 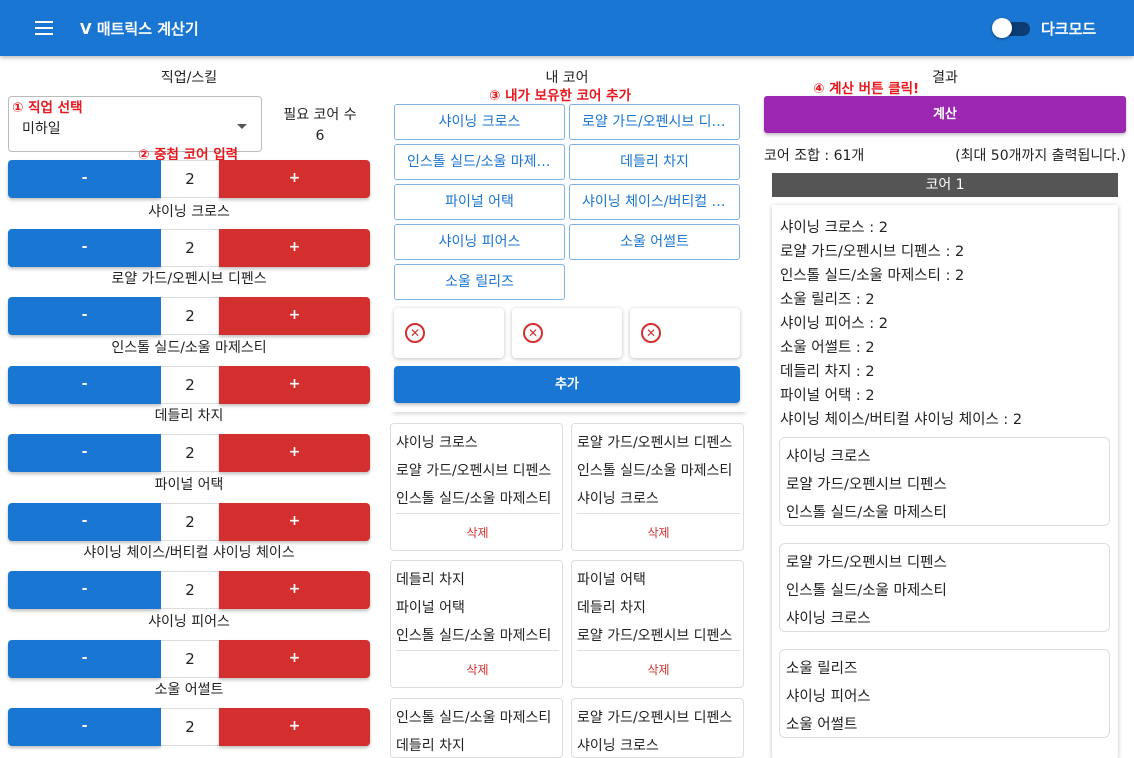 What do you see at coordinates (567, 384) in the screenshot?
I see `add-core-button: 추가` at bounding box center [567, 384].